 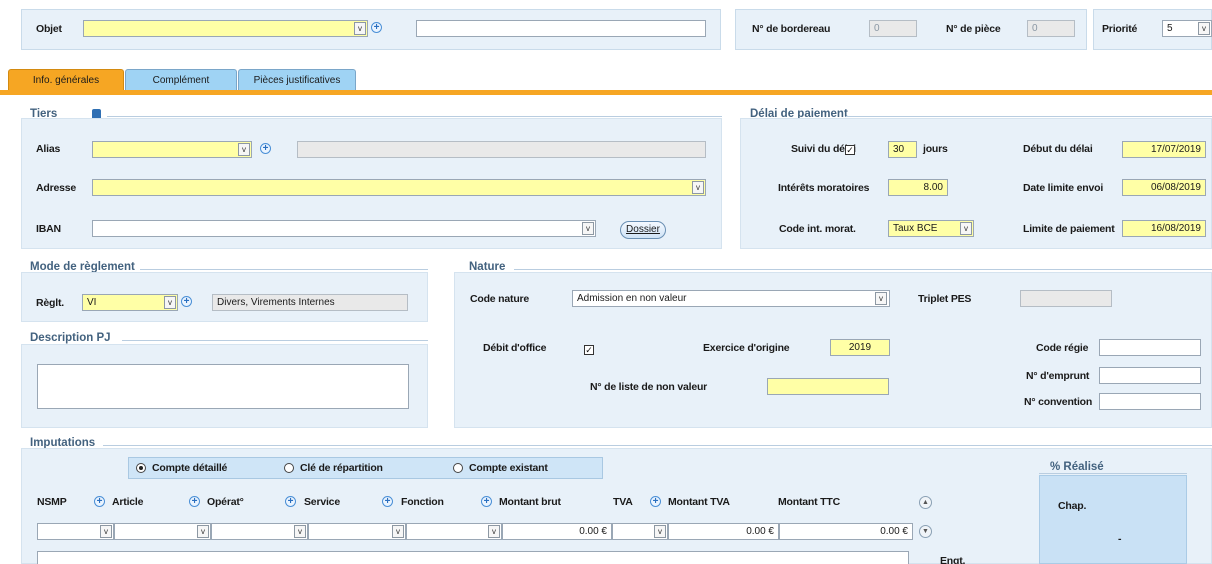 What do you see at coordinates (1058, 402) in the screenshot?
I see `convention-label: N° convention` at bounding box center [1058, 402].